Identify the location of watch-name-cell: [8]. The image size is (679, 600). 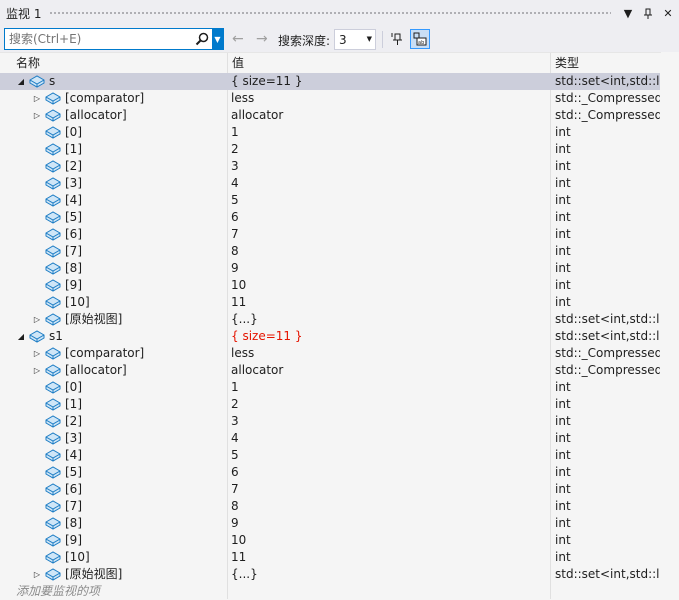
(113, 523).